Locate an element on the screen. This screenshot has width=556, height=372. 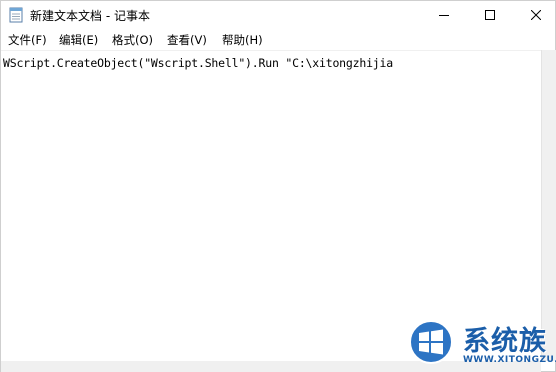
menu-view: 查看(V) is located at coordinates (187, 40).